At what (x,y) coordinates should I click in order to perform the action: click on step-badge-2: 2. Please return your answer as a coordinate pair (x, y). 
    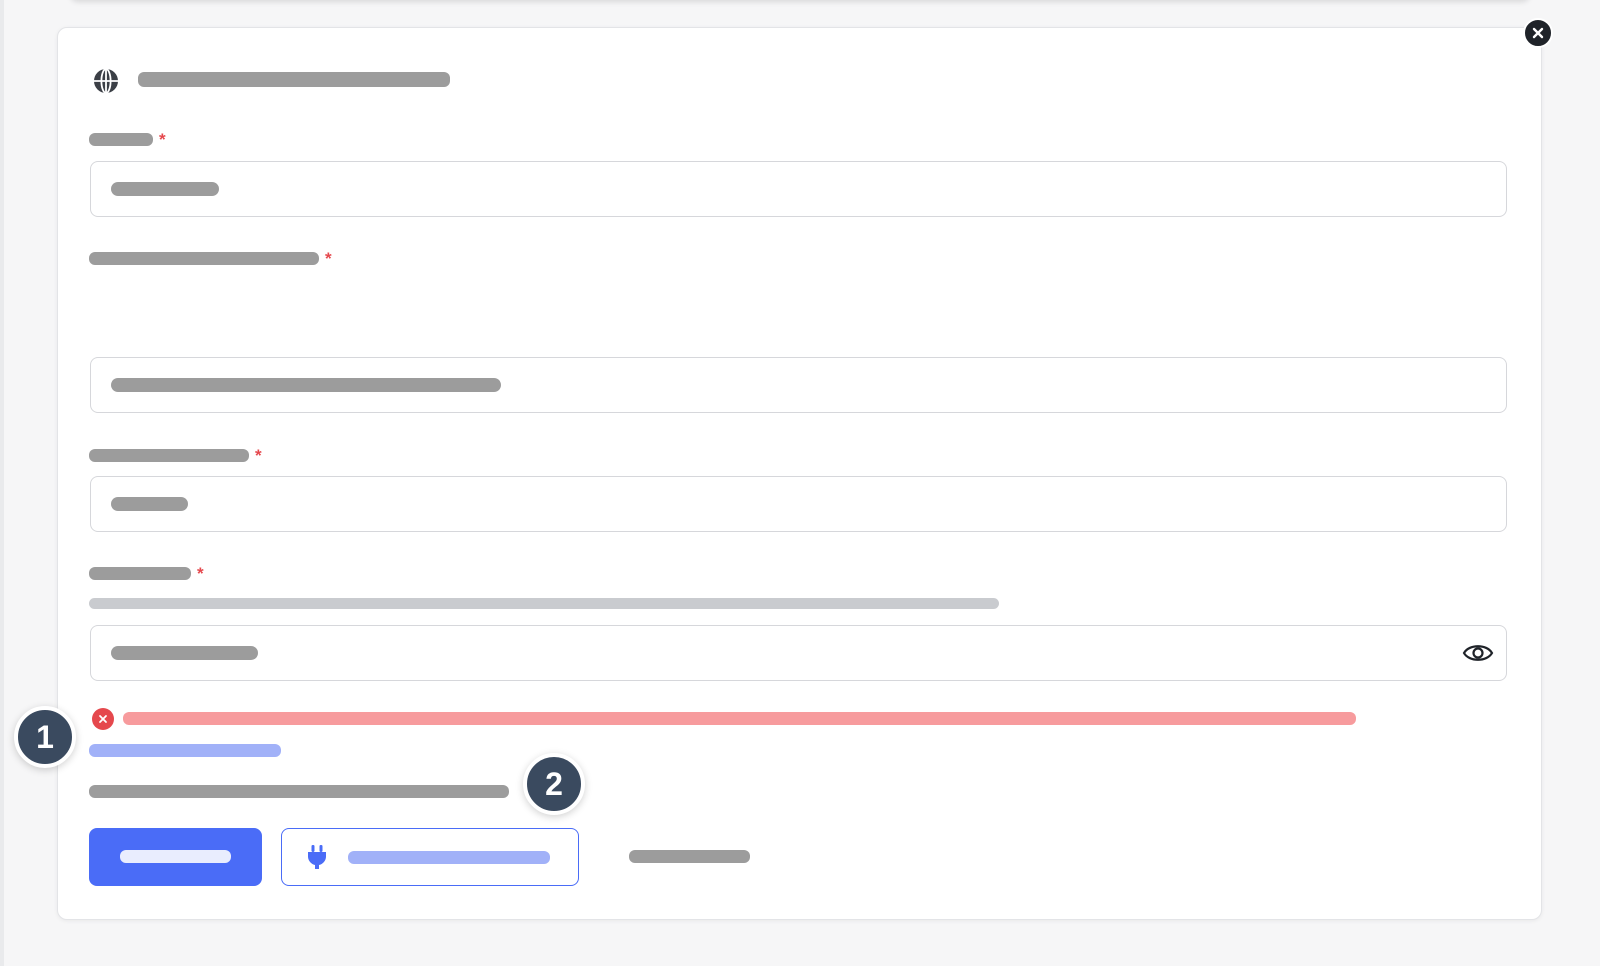
    Looking at the image, I should click on (554, 784).